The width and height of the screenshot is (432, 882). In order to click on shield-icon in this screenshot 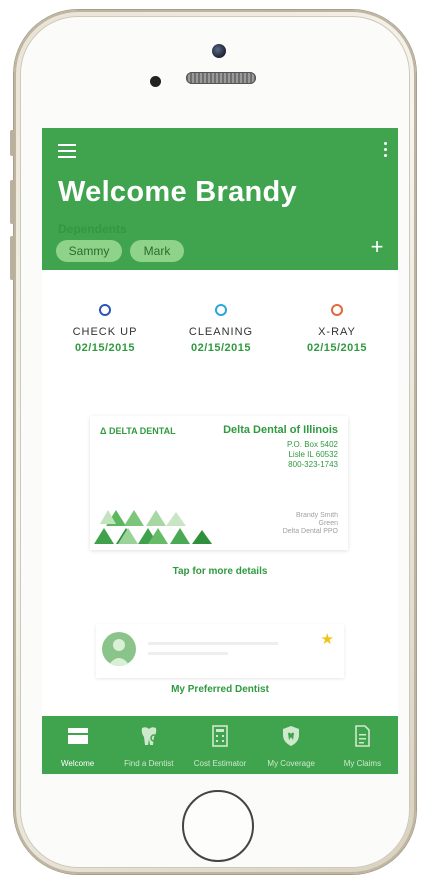, I will do `click(291, 736)`.